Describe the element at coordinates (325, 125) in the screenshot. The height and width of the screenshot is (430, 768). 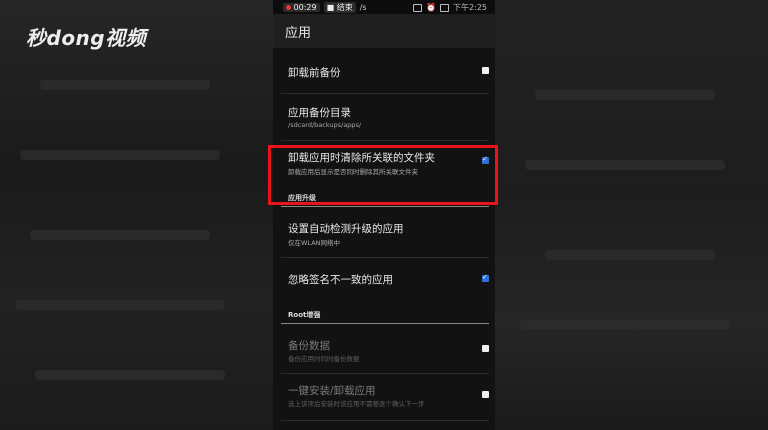
I see `setting-subtitle: /sdcard/backups/apps/` at that location.